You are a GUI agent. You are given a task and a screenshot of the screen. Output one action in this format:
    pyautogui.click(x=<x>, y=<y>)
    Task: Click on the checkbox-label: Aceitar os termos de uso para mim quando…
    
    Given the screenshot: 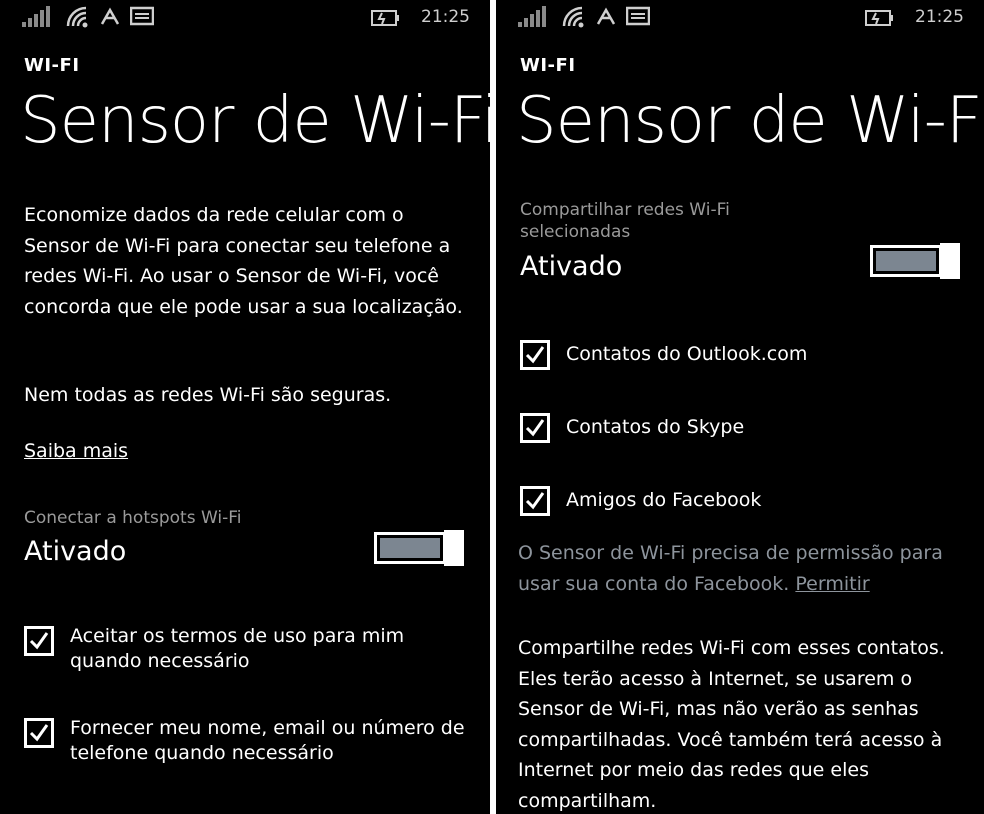 What is the action you would take?
    pyautogui.click(x=237, y=648)
    